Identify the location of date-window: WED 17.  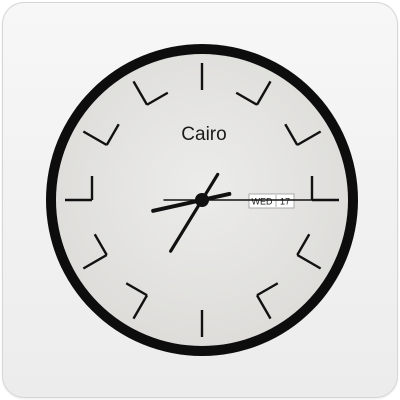
(271, 201).